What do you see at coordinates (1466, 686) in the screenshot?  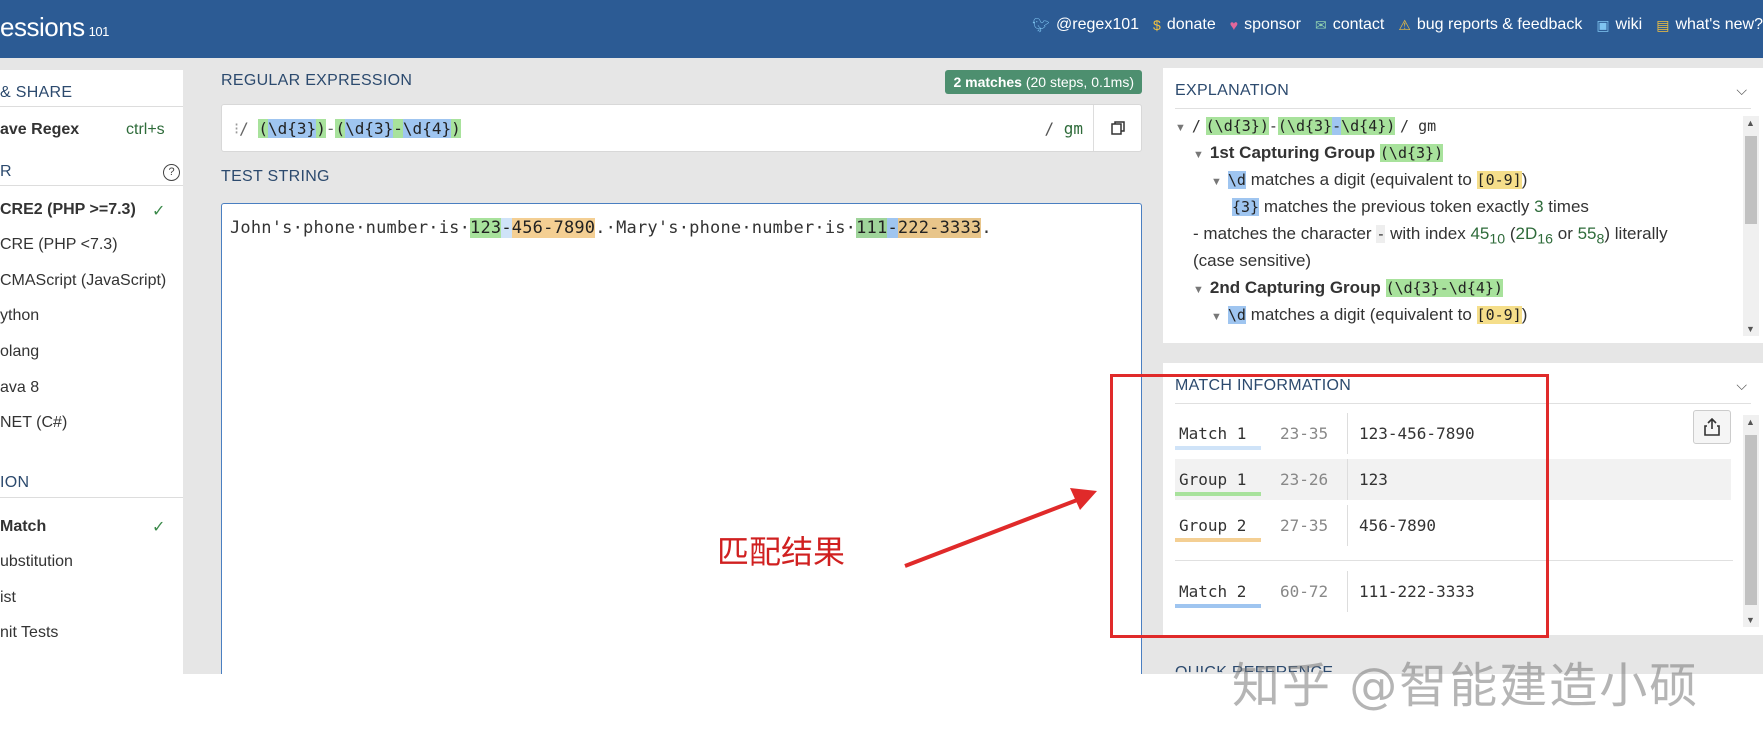 I see `watermark: 知乎 @智能建造小硕` at bounding box center [1466, 686].